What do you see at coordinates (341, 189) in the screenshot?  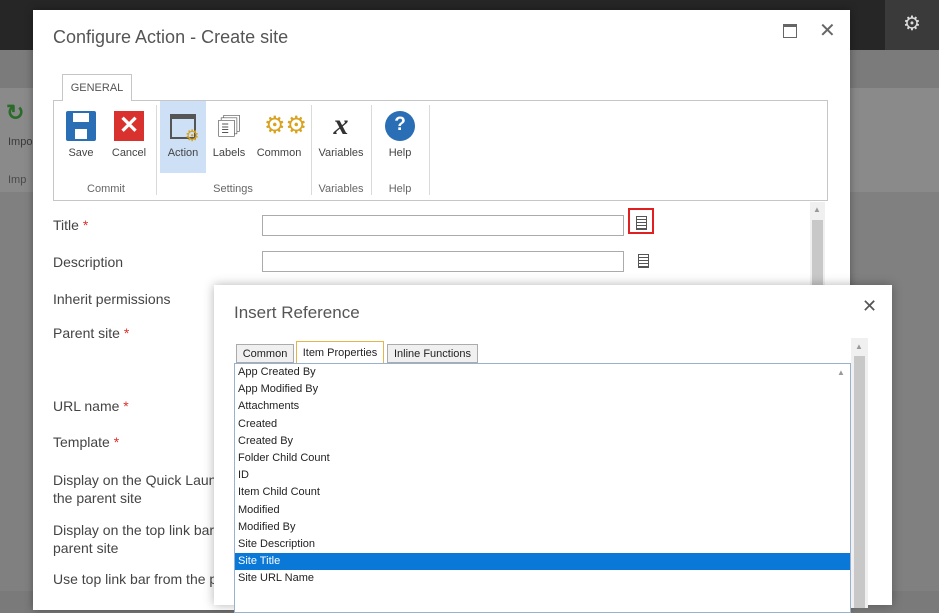 I see `group-label-variables: Variables` at bounding box center [341, 189].